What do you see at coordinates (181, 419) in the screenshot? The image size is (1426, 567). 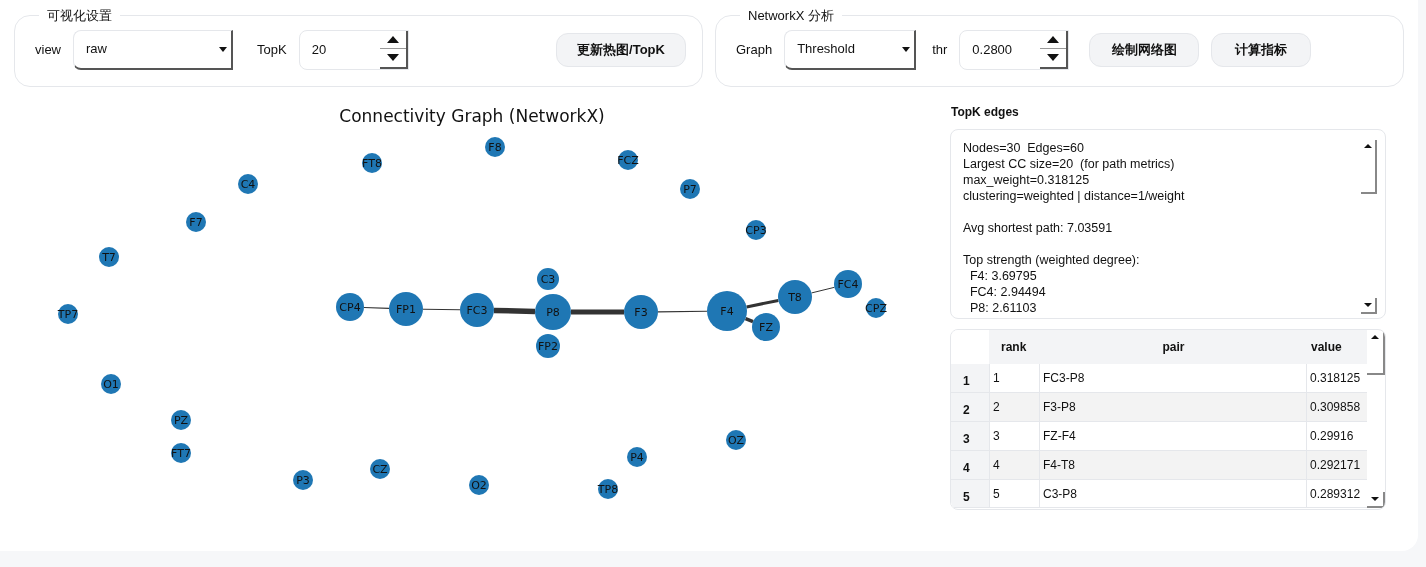 I see `graph-node: PZ` at bounding box center [181, 419].